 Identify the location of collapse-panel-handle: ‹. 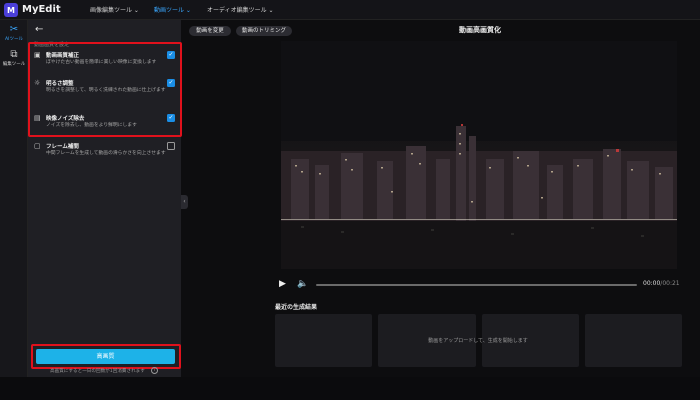
(184, 202).